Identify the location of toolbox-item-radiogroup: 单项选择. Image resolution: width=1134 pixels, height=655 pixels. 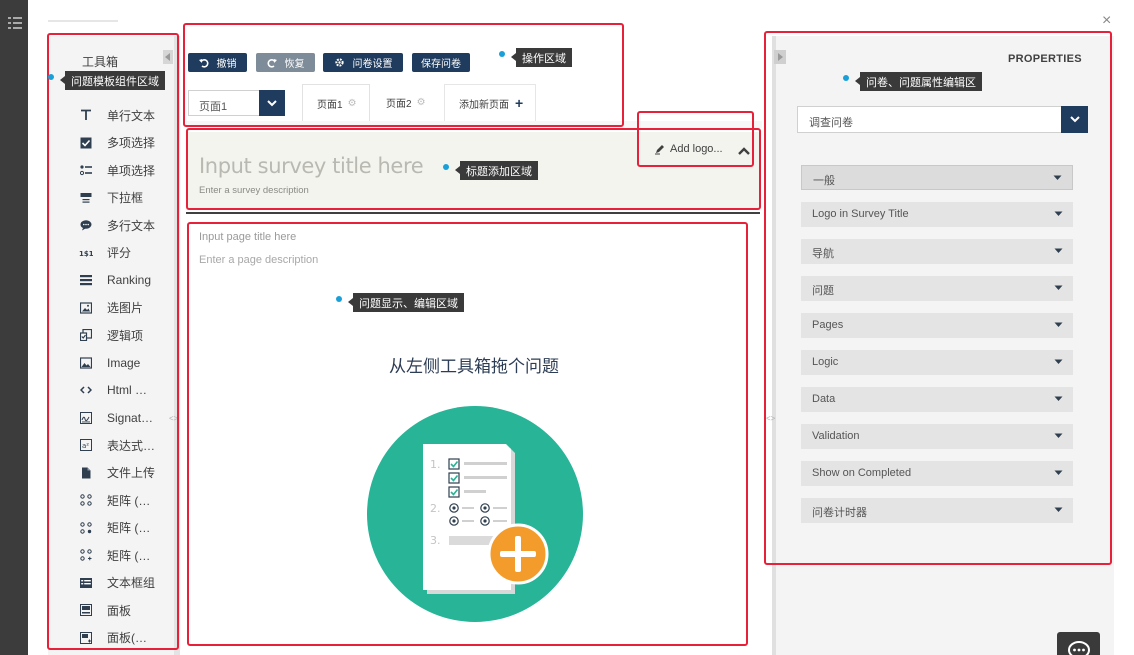
(111, 170).